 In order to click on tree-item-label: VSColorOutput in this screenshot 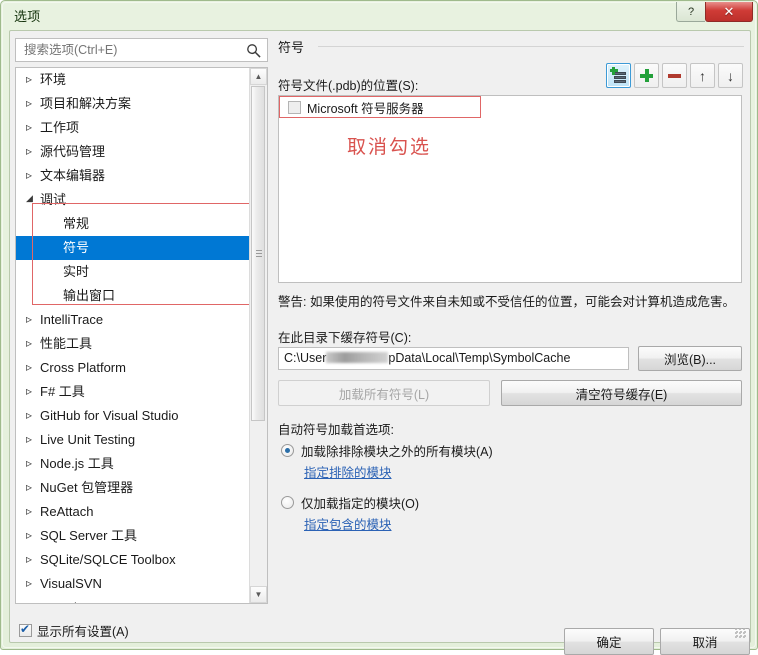, I will do `click(83, 601)`.